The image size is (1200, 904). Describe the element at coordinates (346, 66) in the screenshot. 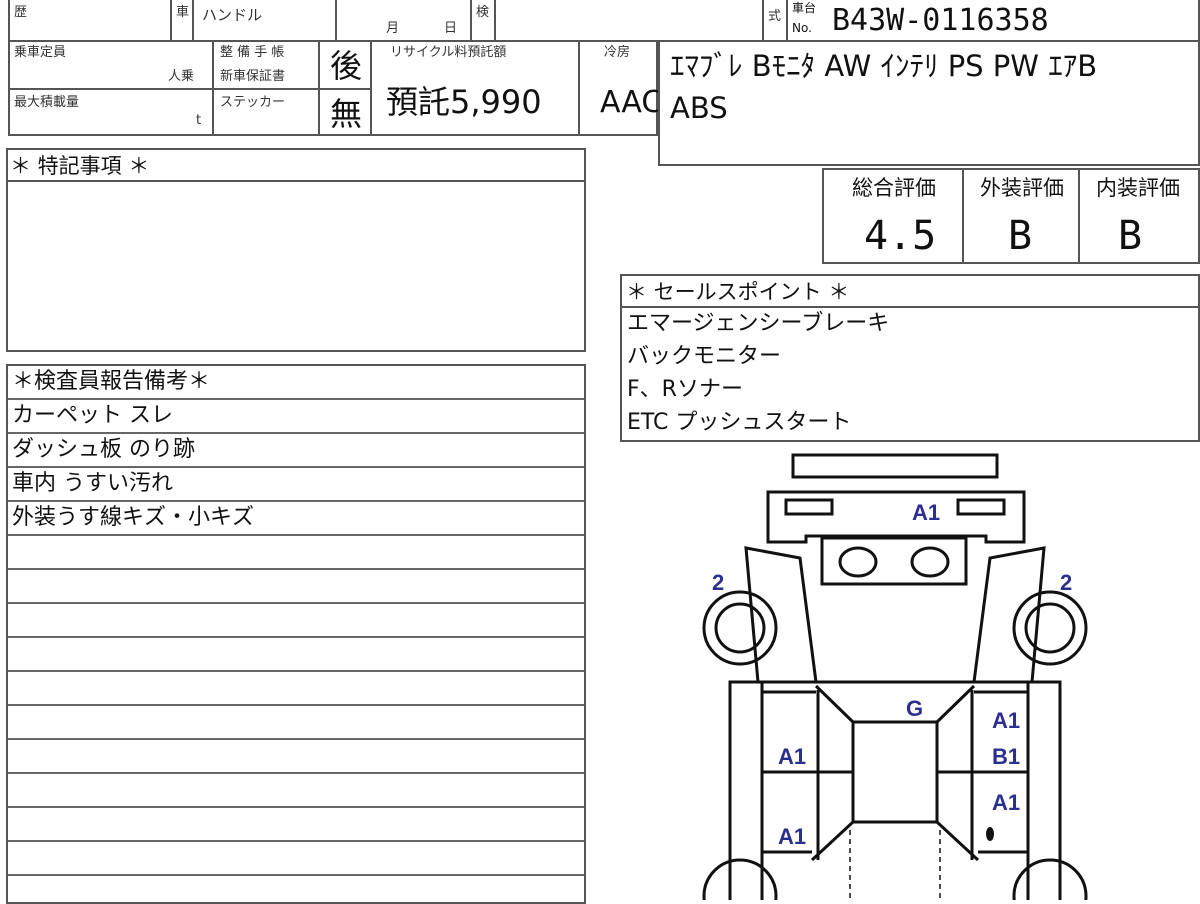

I see `maintenance-value: 後` at that location.